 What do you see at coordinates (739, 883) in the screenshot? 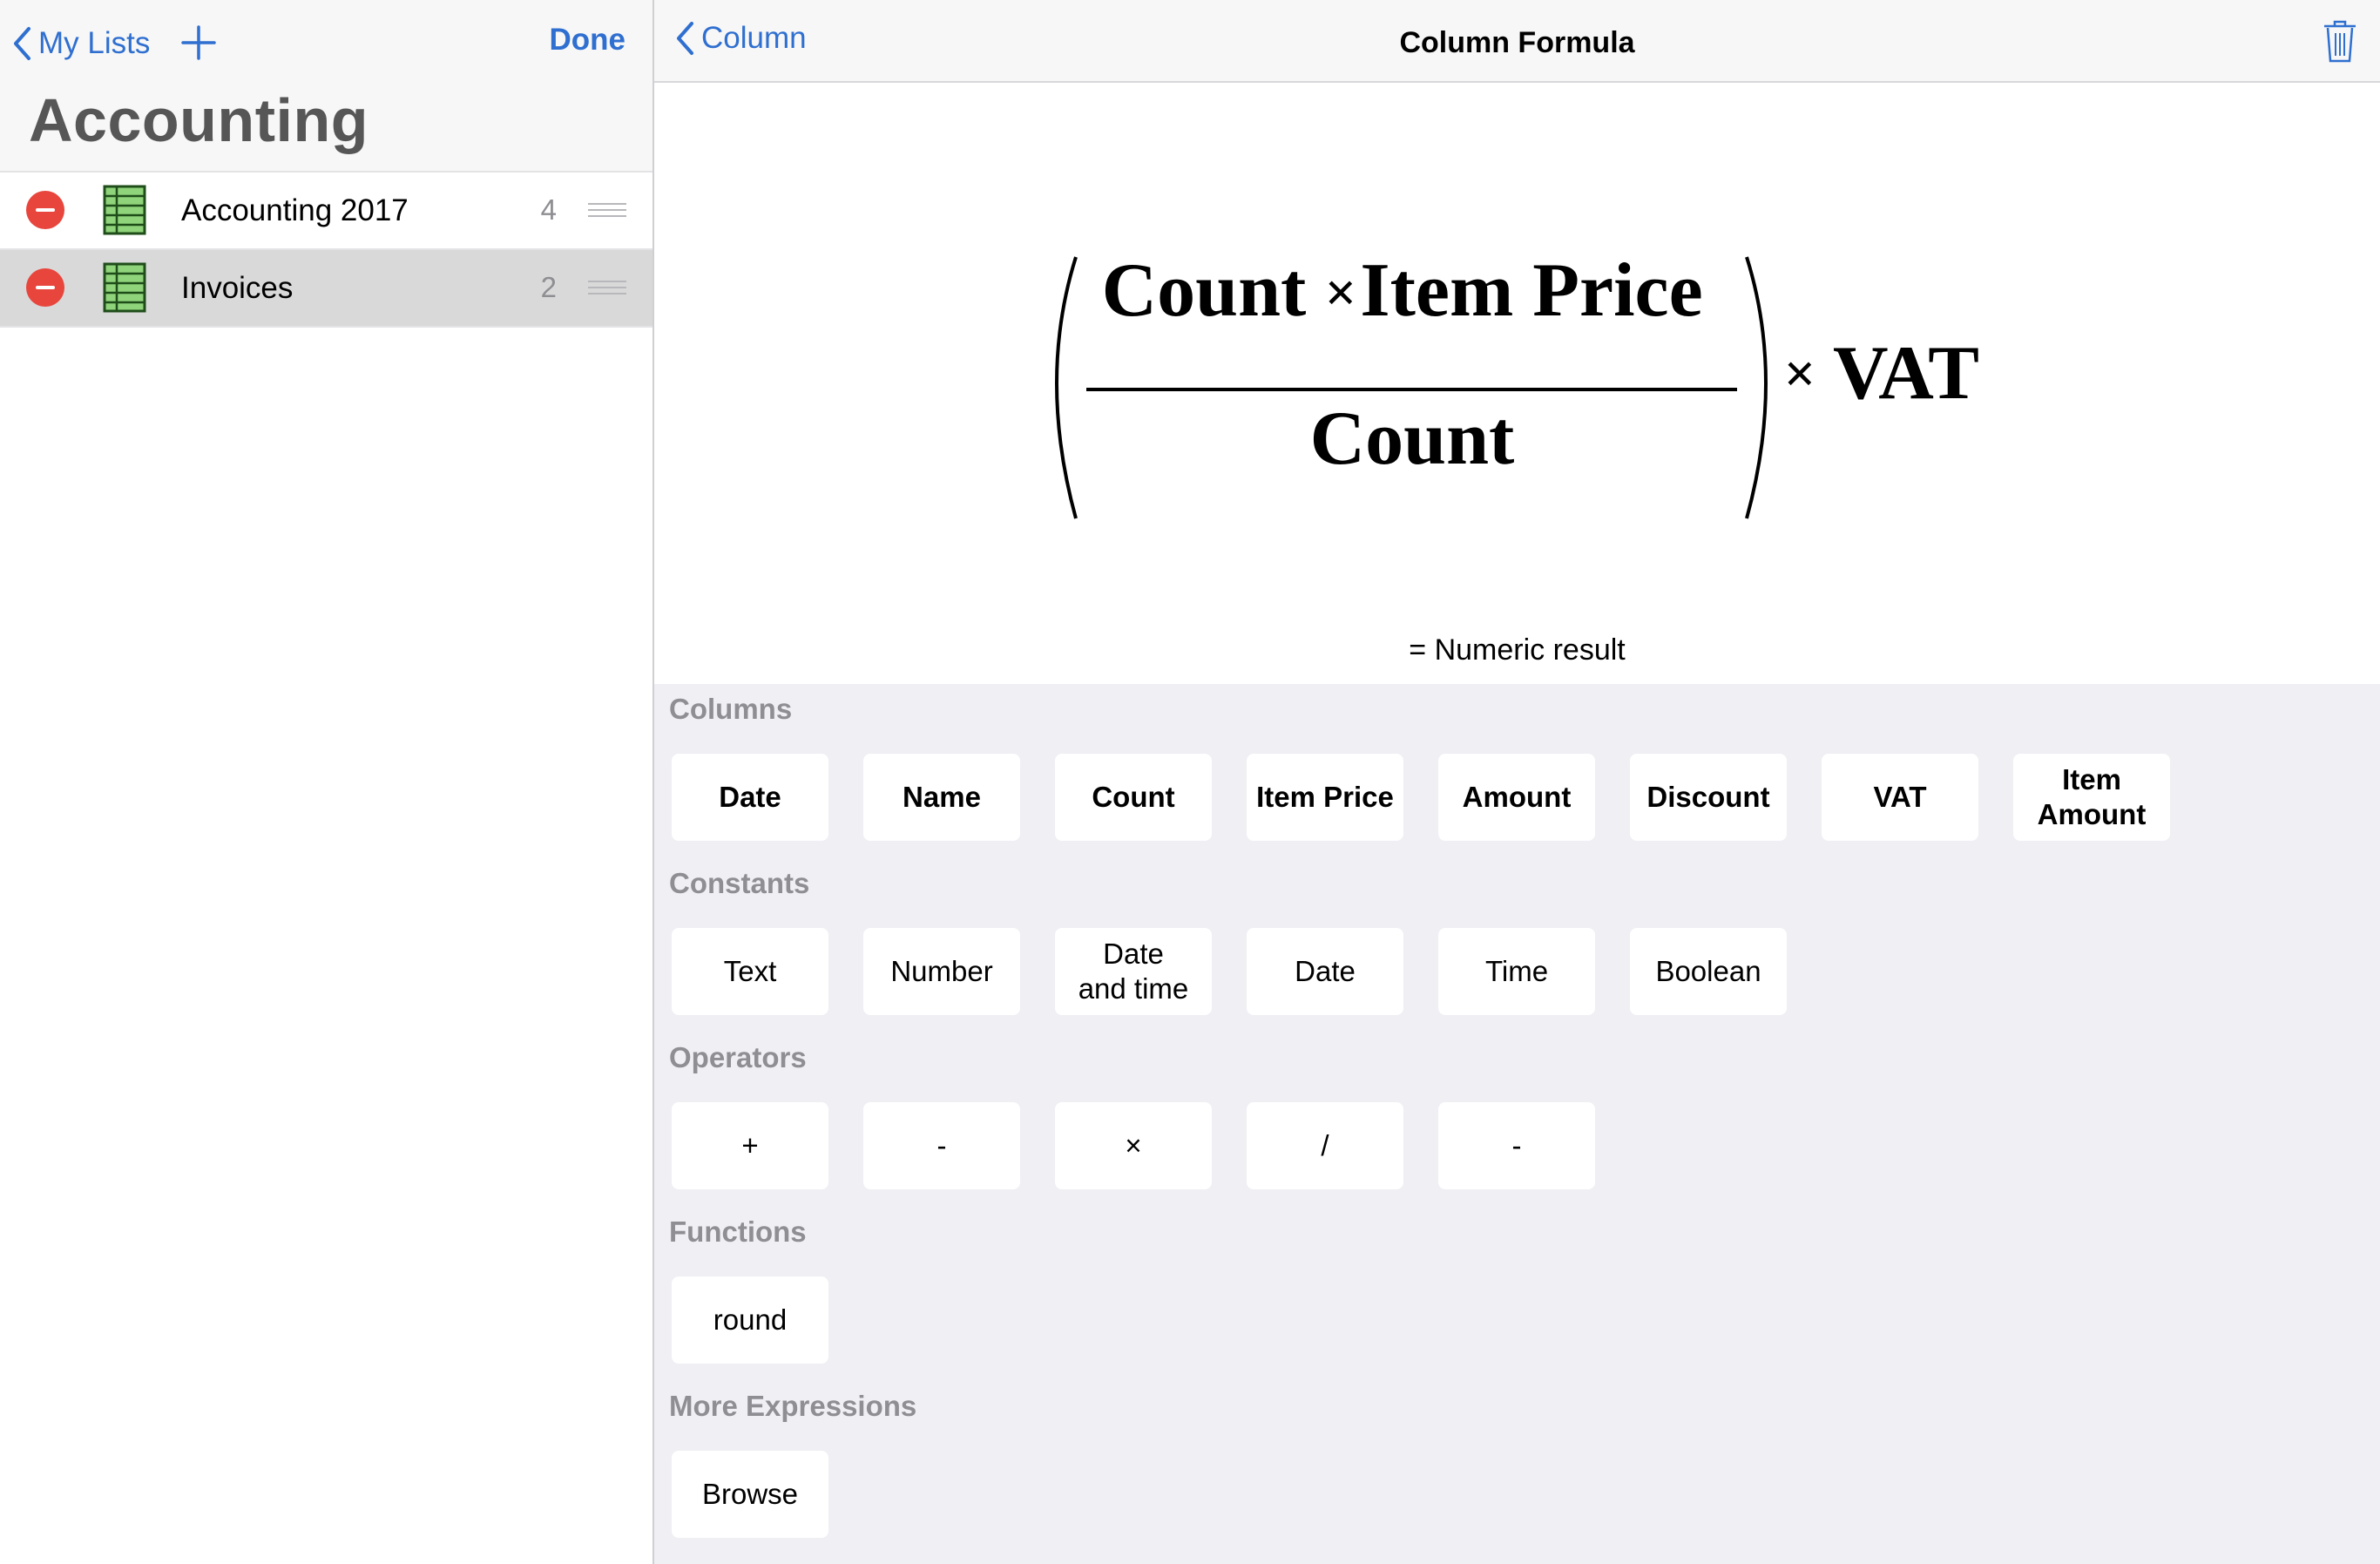
I see `section-constants-label: Constants` at bounding box center [739, 883].